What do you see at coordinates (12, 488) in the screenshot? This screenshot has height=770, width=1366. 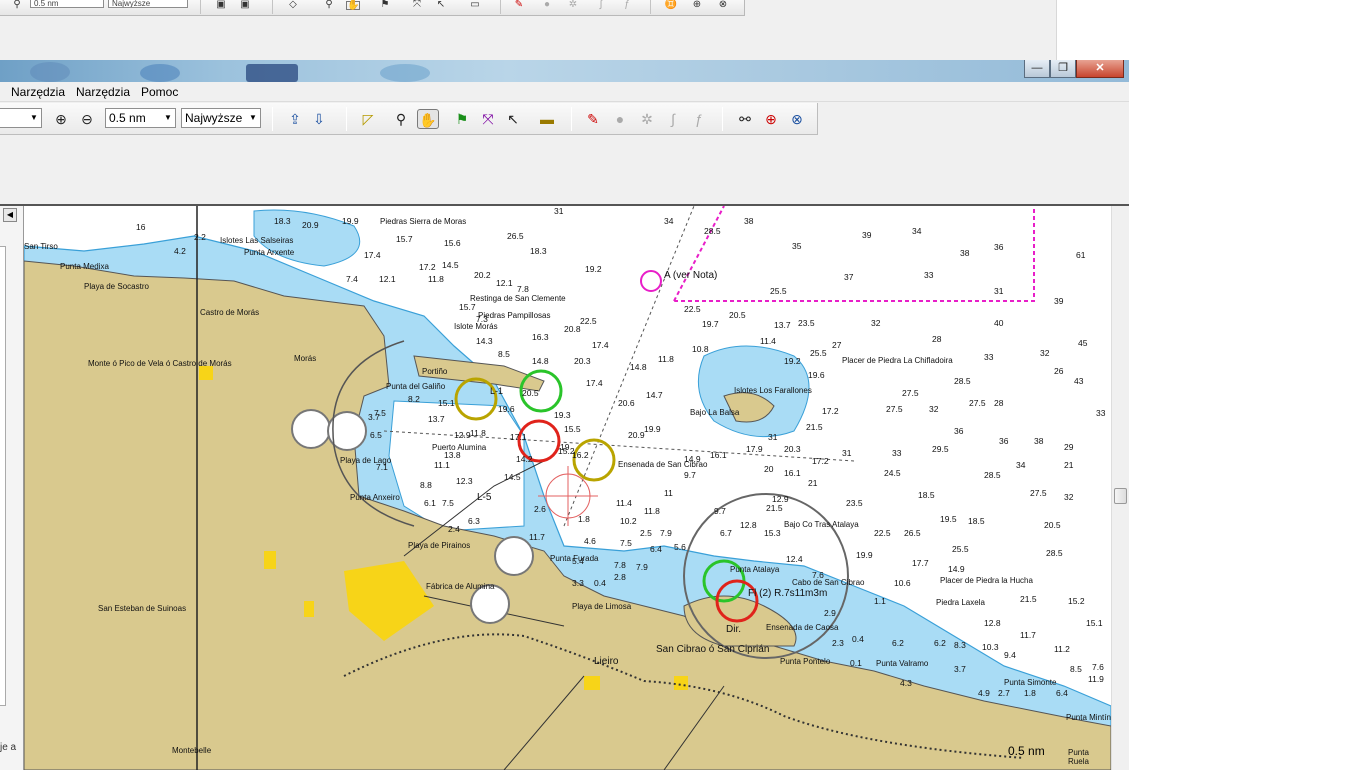 I see `left-panel: ◀ je a` at bounding box center [12, 488].